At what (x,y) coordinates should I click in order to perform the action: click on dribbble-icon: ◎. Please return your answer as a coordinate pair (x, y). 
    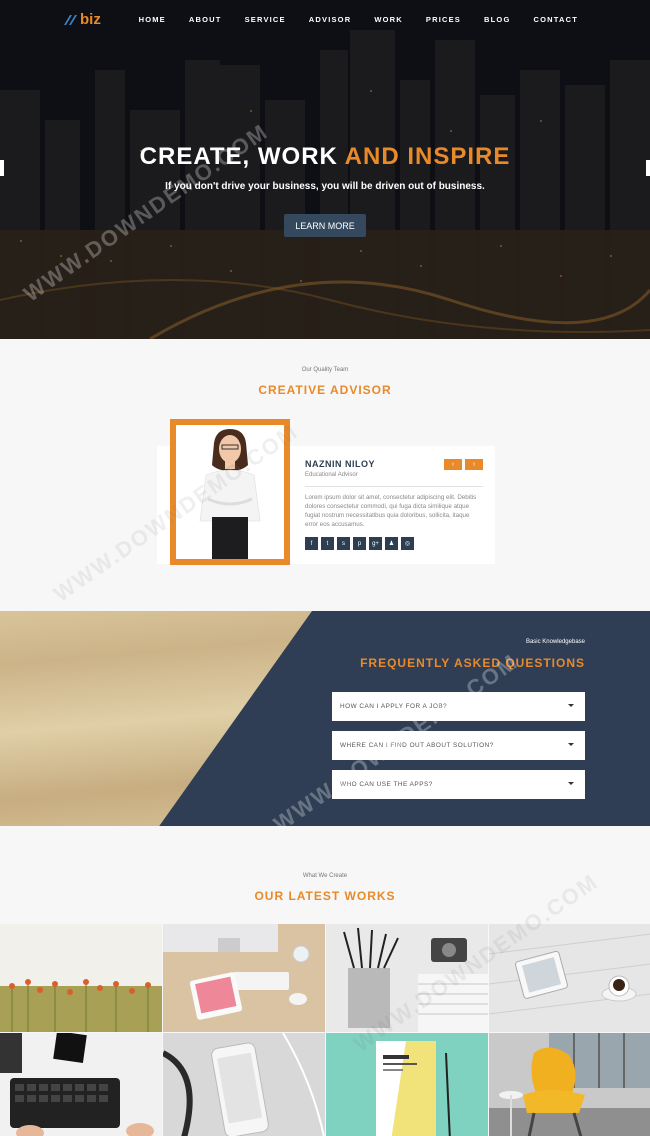
    Looking at the image, I should click on (407, 543).